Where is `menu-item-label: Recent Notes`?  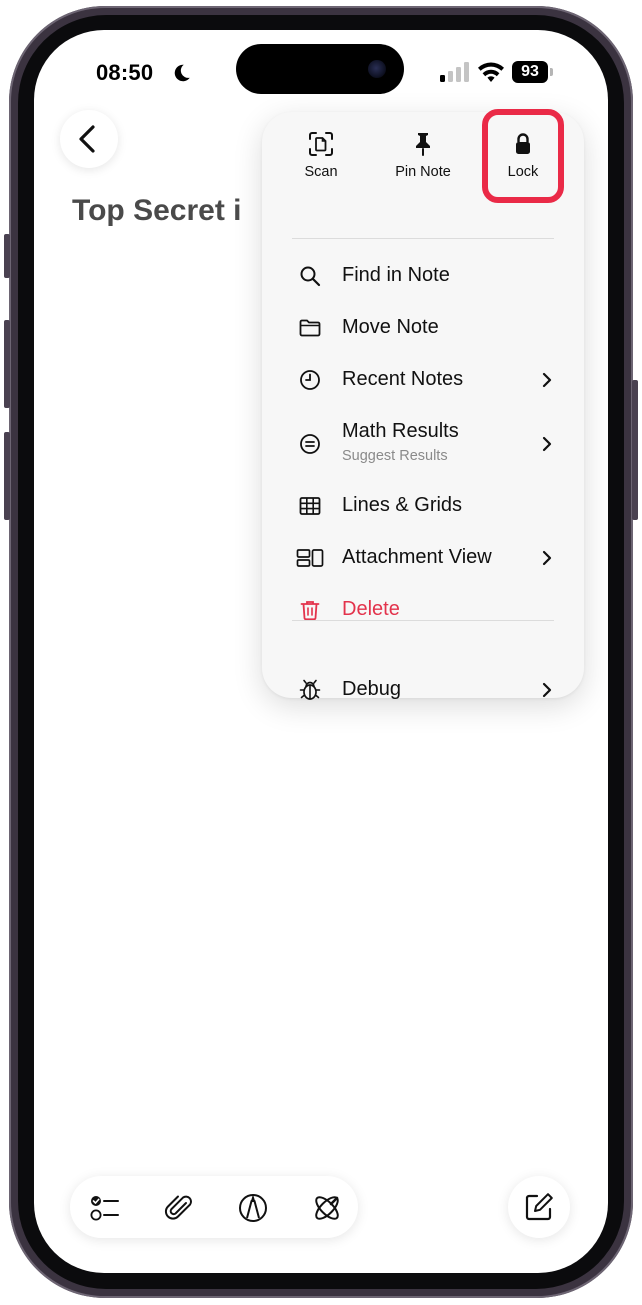
menu-item-label: Recent Notes is located at coordinates (403, 379).